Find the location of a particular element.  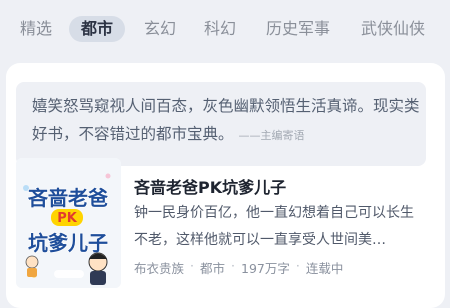

cover-character-figure is located at coordinates (98, 268).